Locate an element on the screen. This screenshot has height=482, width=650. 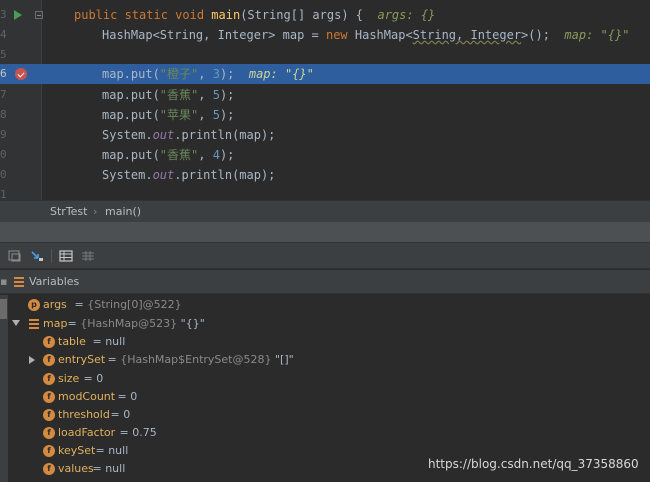
variable-row-threshold: f threshold = 0 is located at coordinates (325, 415).